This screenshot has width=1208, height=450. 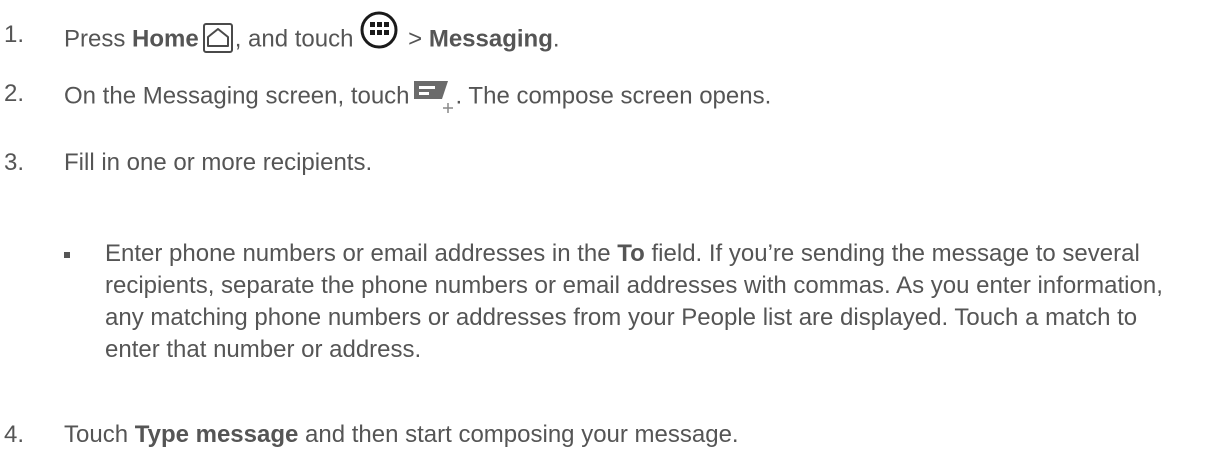 I want to click on type-message-label: Type message, so click(x=216, y=434).